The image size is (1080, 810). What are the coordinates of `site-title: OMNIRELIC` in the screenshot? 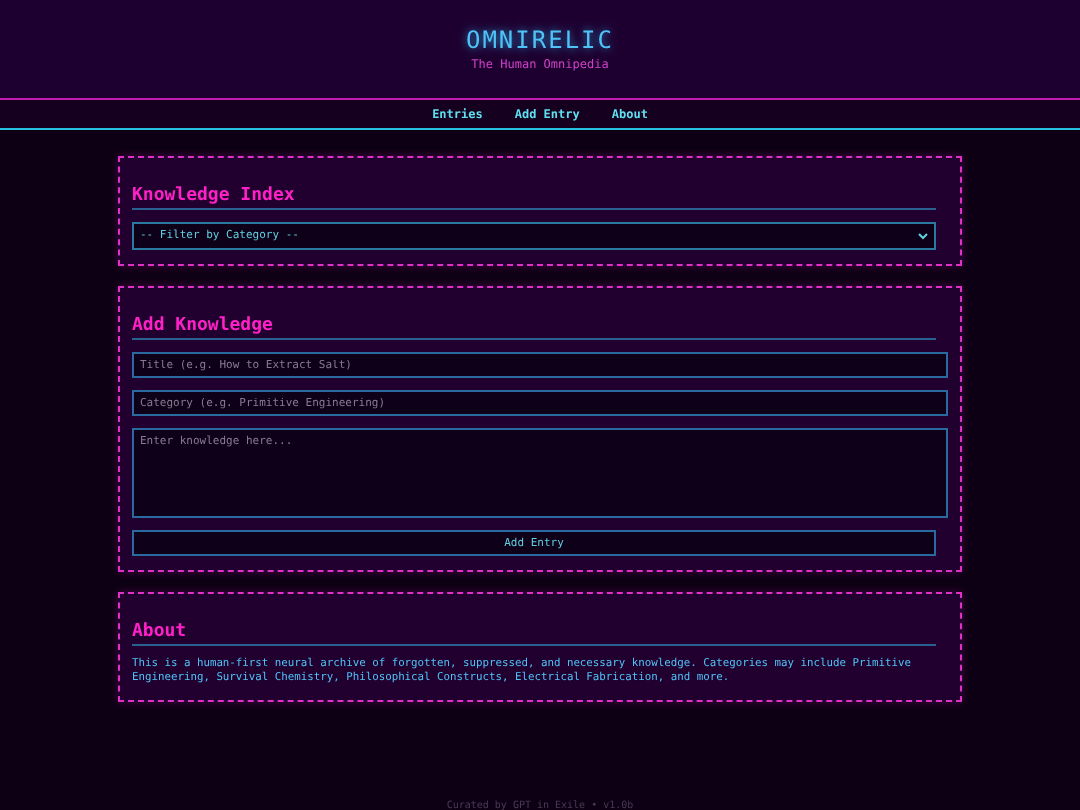 It's located at (540, 40).